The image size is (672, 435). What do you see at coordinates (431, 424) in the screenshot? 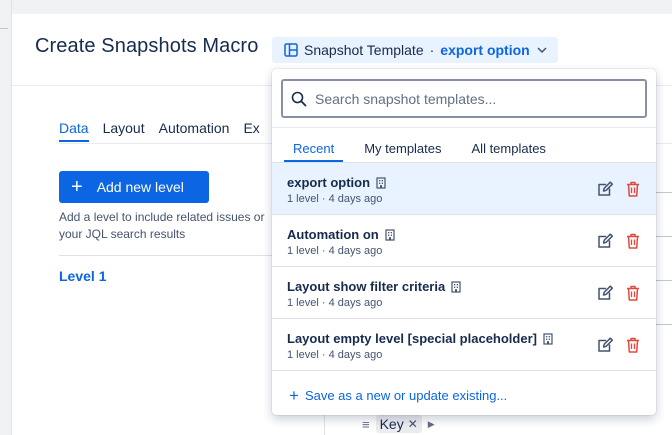
I see `caret-right-icon: ▶` at bounding box center [431, 424].